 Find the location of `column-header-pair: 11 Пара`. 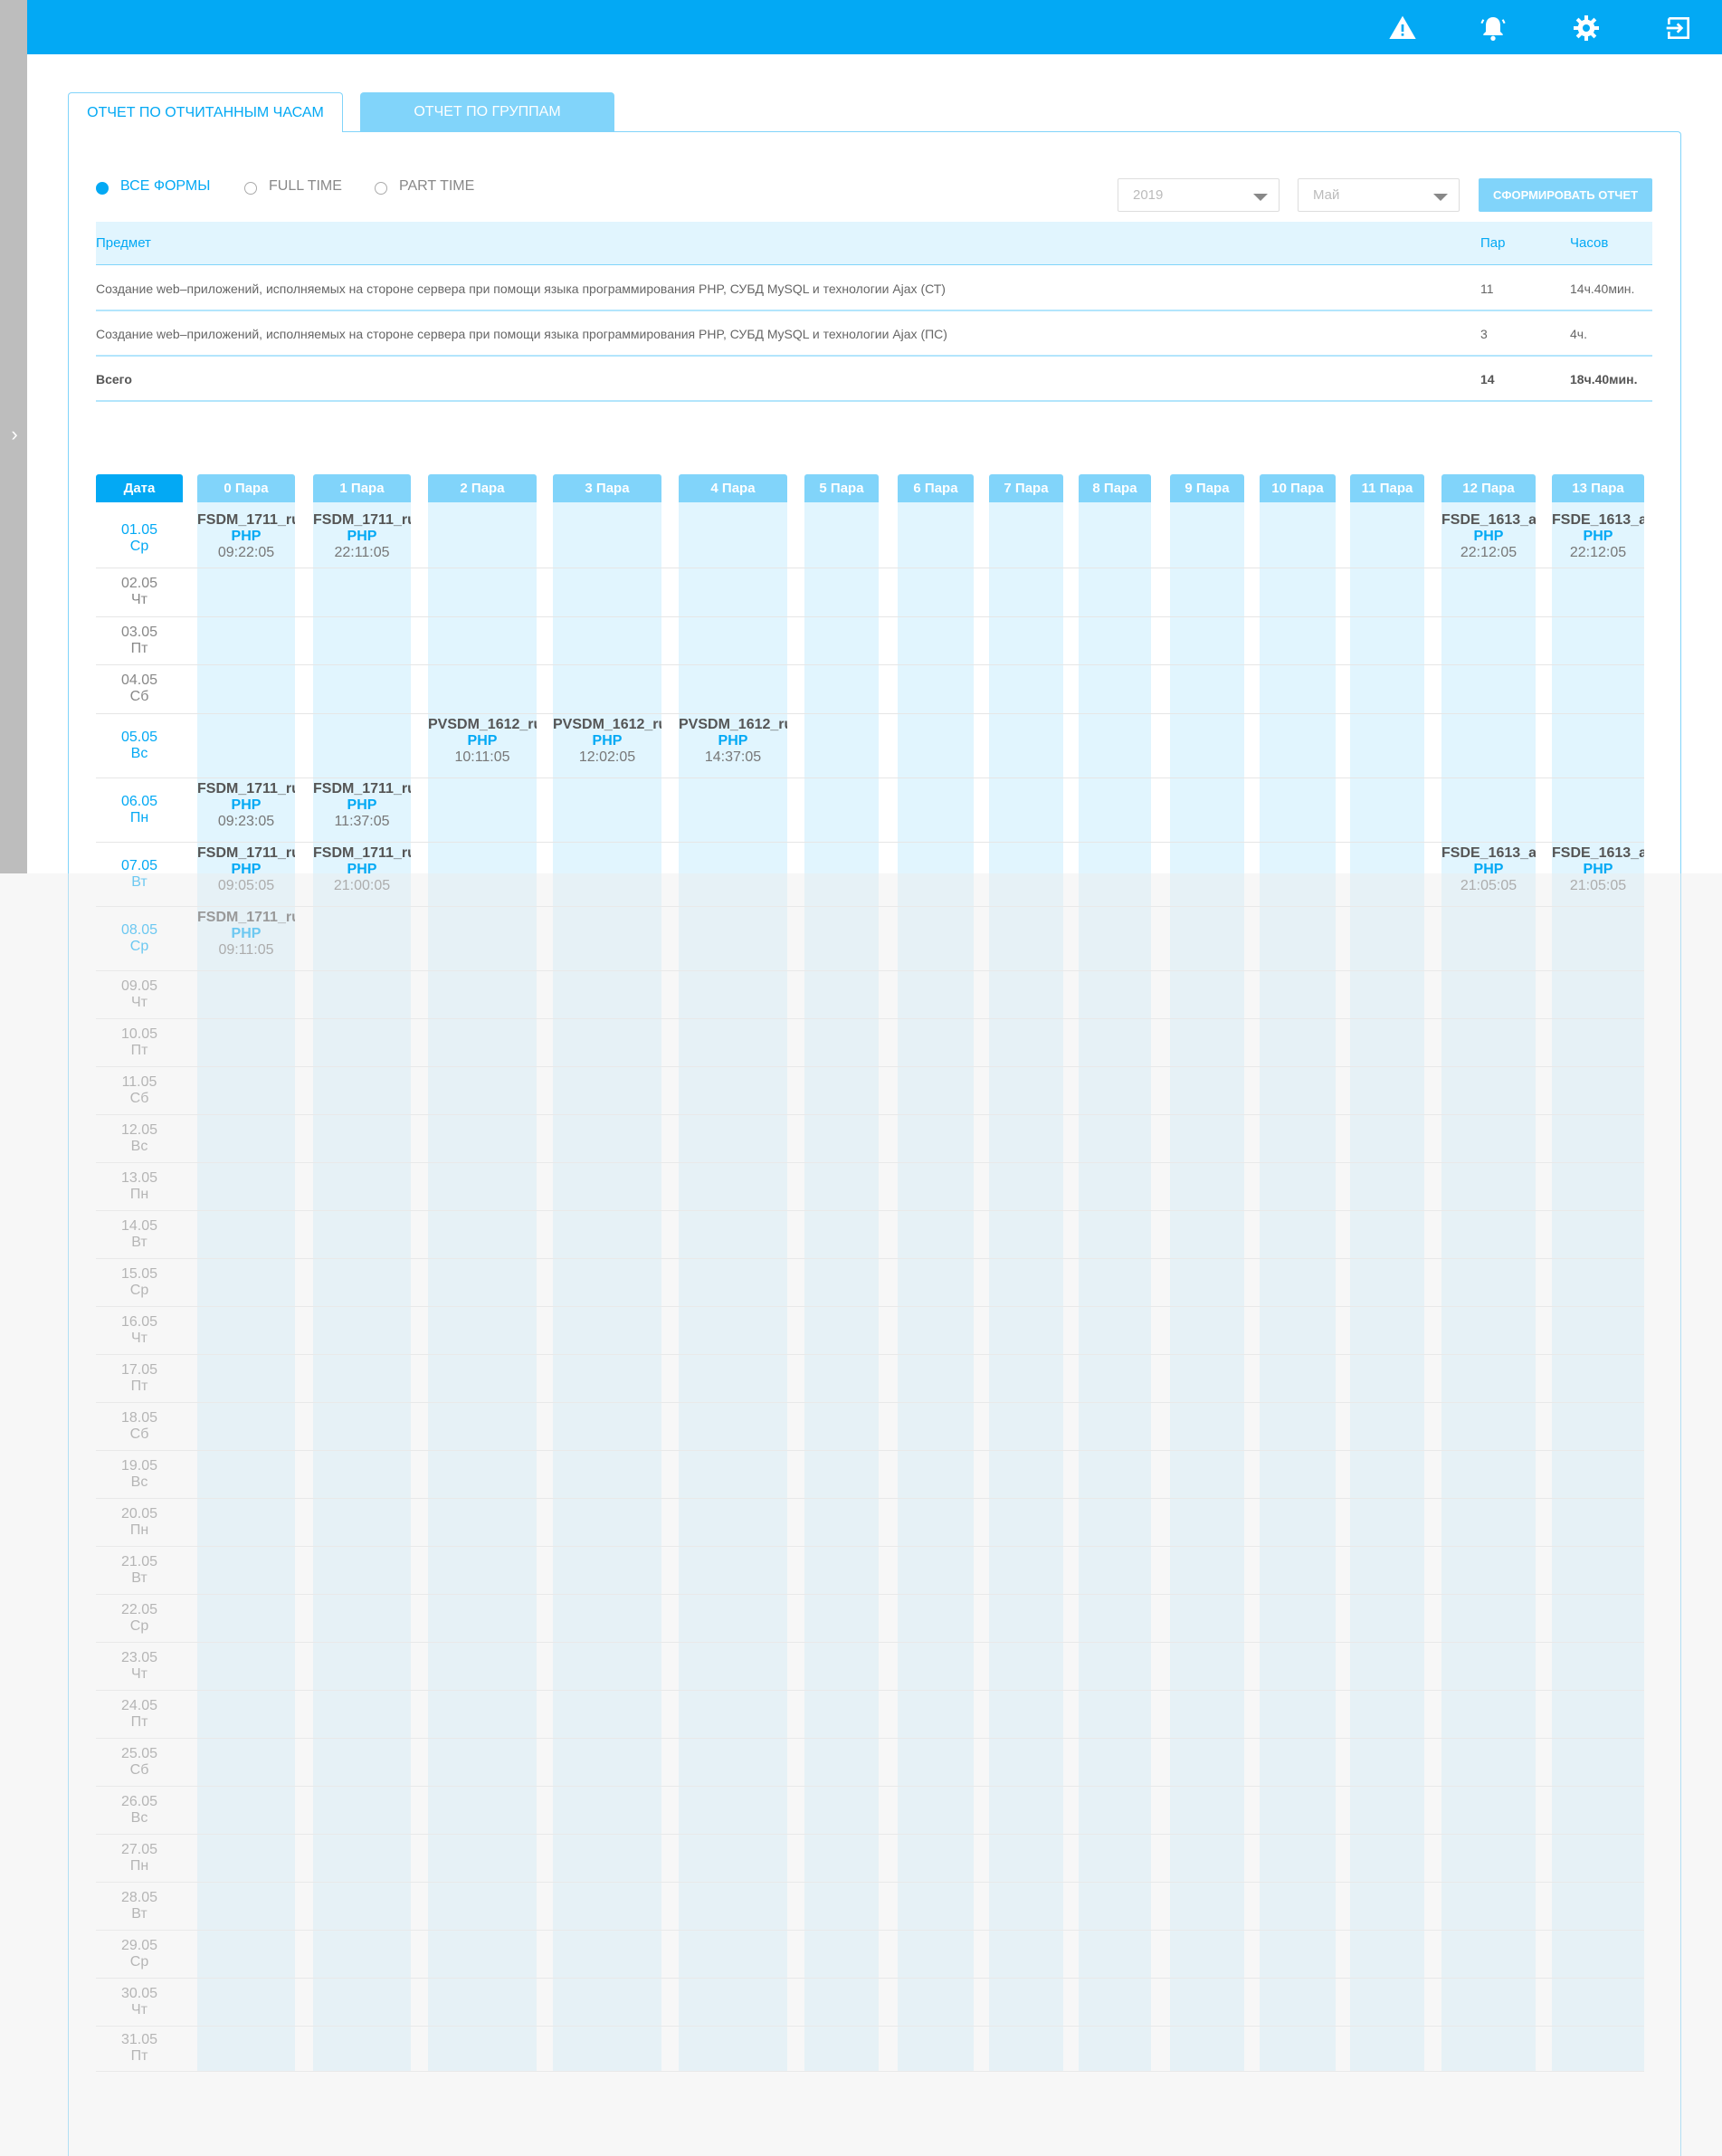

column-header-pair: 11 Пара is located at coordinates (1387, 488).